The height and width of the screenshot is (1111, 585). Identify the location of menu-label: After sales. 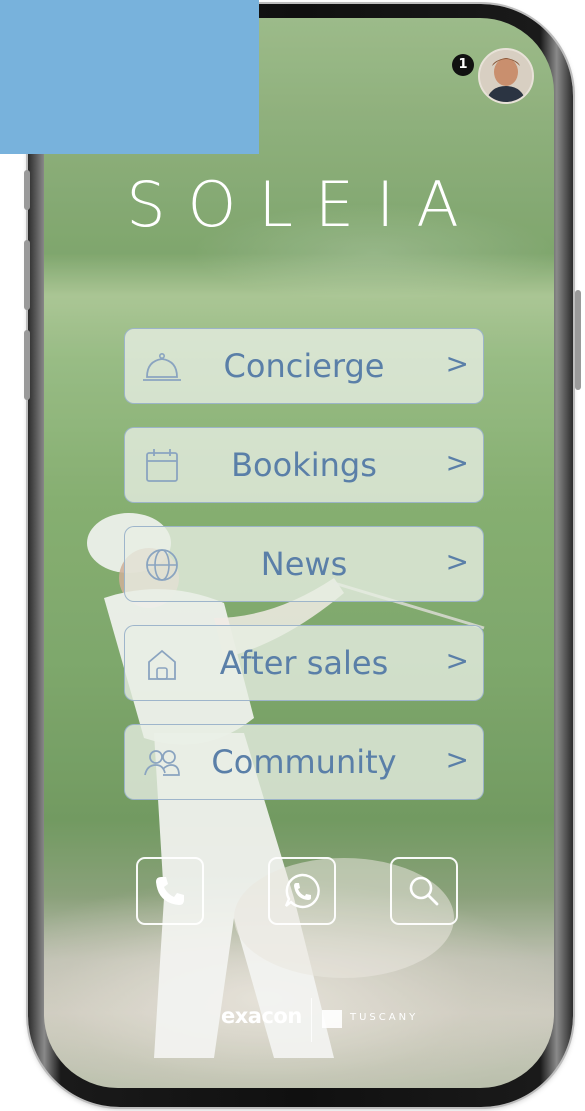
(304, 663).